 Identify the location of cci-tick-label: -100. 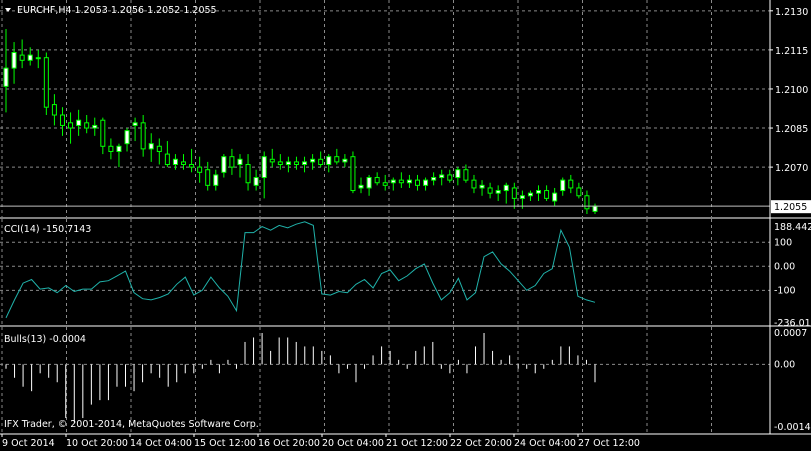
(785, 290).